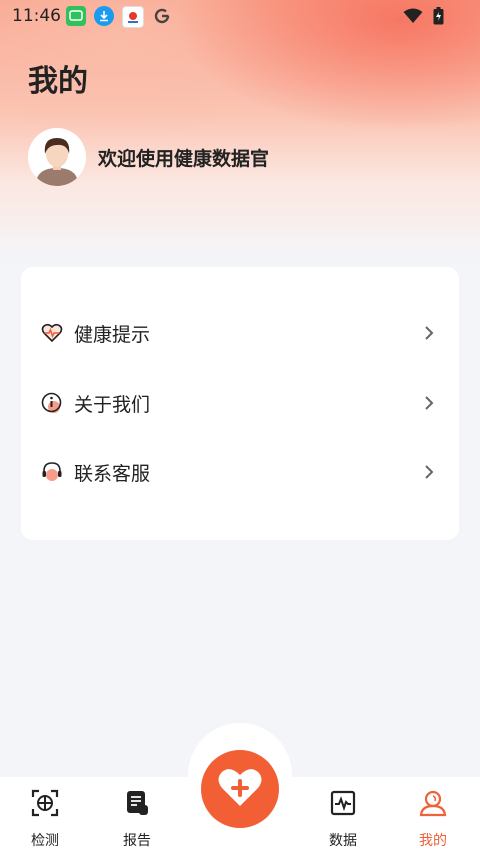 The width and height of the screenshot is (480, 855). Describe the element at coordinates (112, 334) in the screenshot. I see `menu-item-label: 健康提示` at that location.